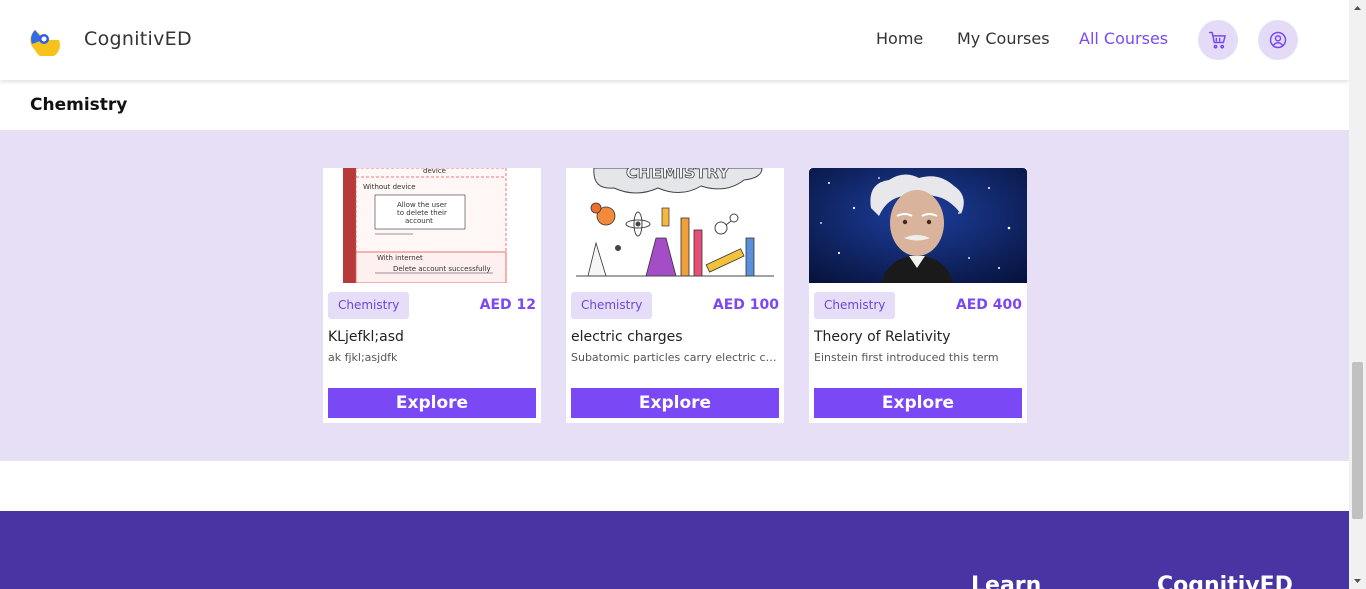  What do you see at coordinates (1357, 8) in the screenshot?
I see `scroll-up-arrow-icon` at bounding box center [1357, 8].